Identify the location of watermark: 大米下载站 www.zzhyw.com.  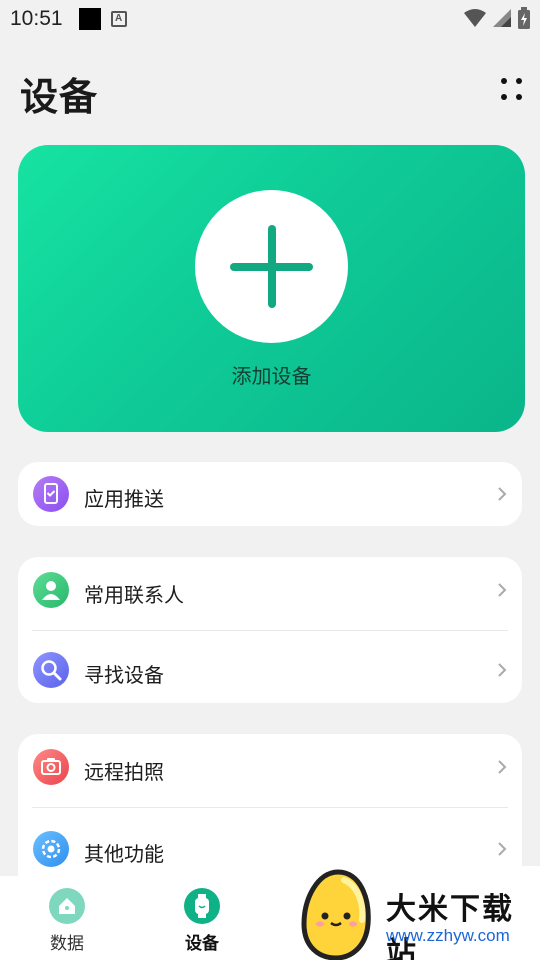
(418, 913).